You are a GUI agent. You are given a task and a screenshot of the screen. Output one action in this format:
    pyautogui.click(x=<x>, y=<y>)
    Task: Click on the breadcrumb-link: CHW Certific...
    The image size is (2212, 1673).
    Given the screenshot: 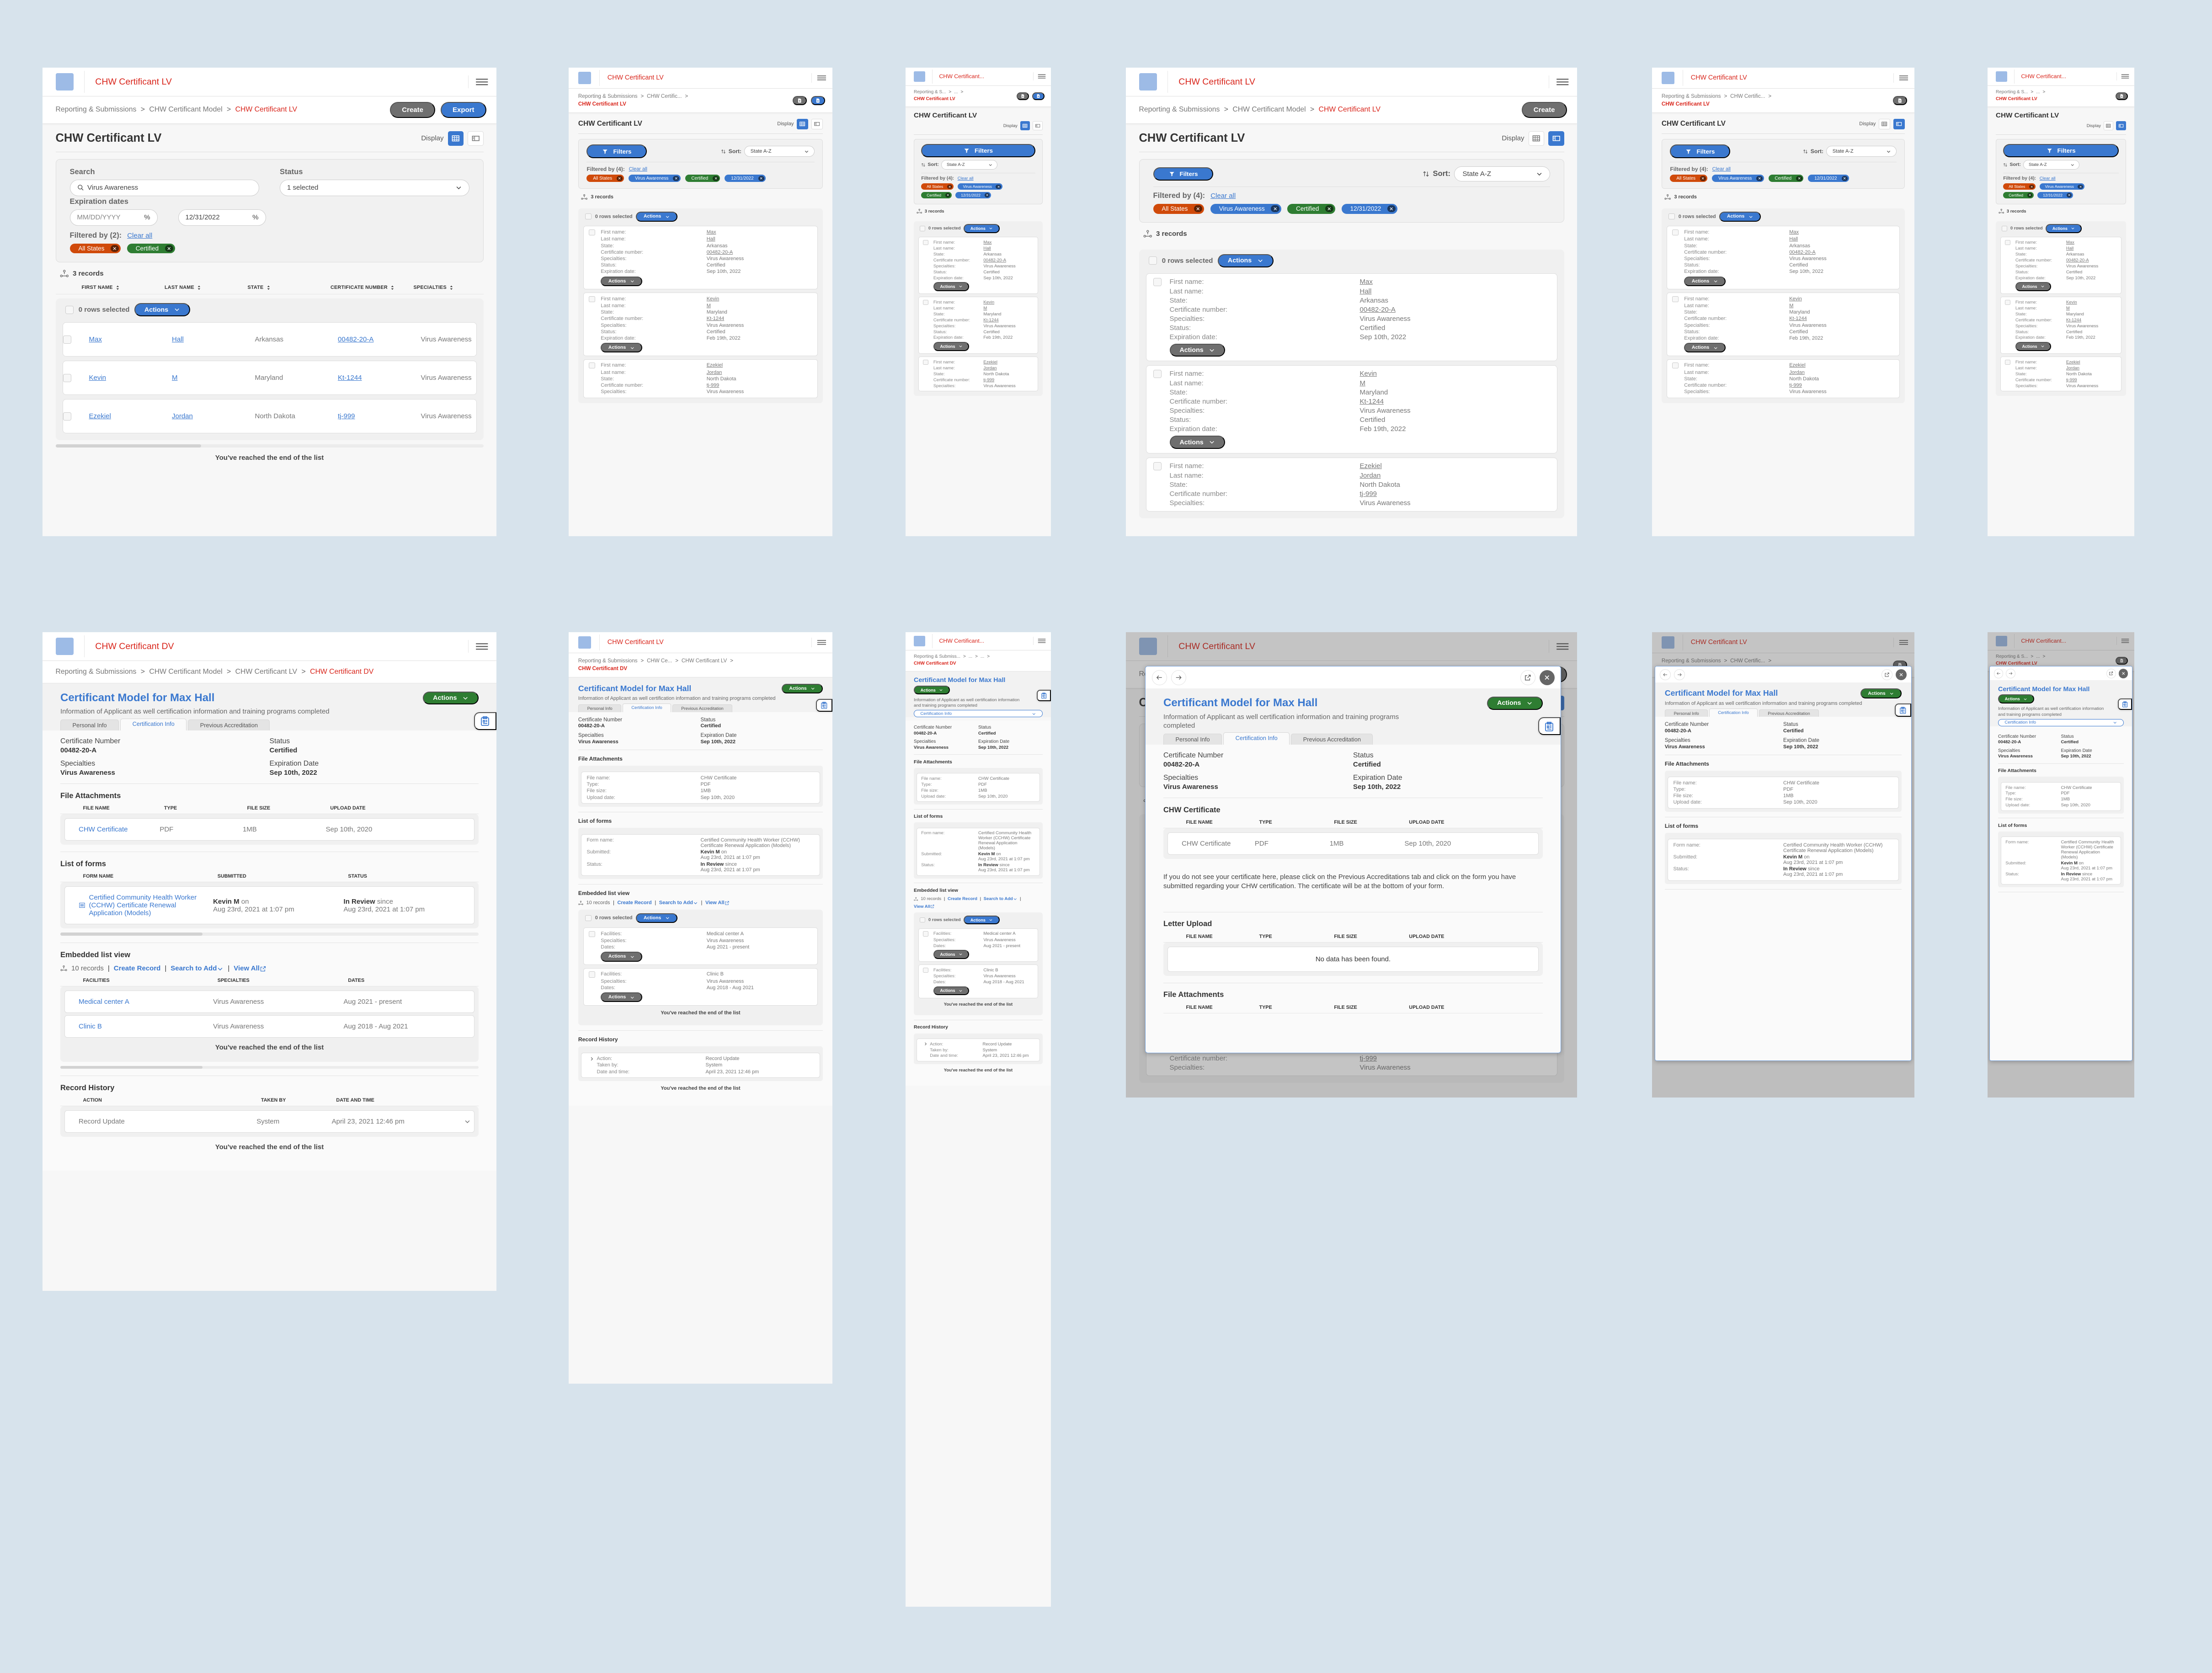 What is the action you would take?
    pyautogui.click(x=664, y=96)
    